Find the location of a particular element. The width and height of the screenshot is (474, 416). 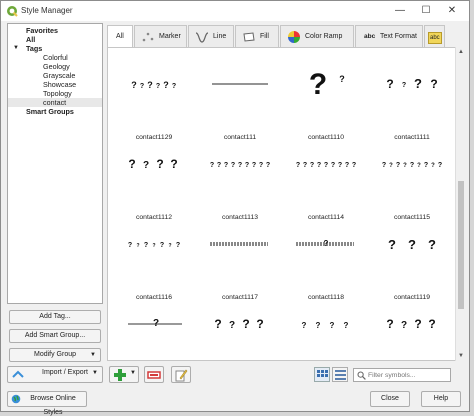

close-window-button: ✕ is located at coordinates (452, 11).